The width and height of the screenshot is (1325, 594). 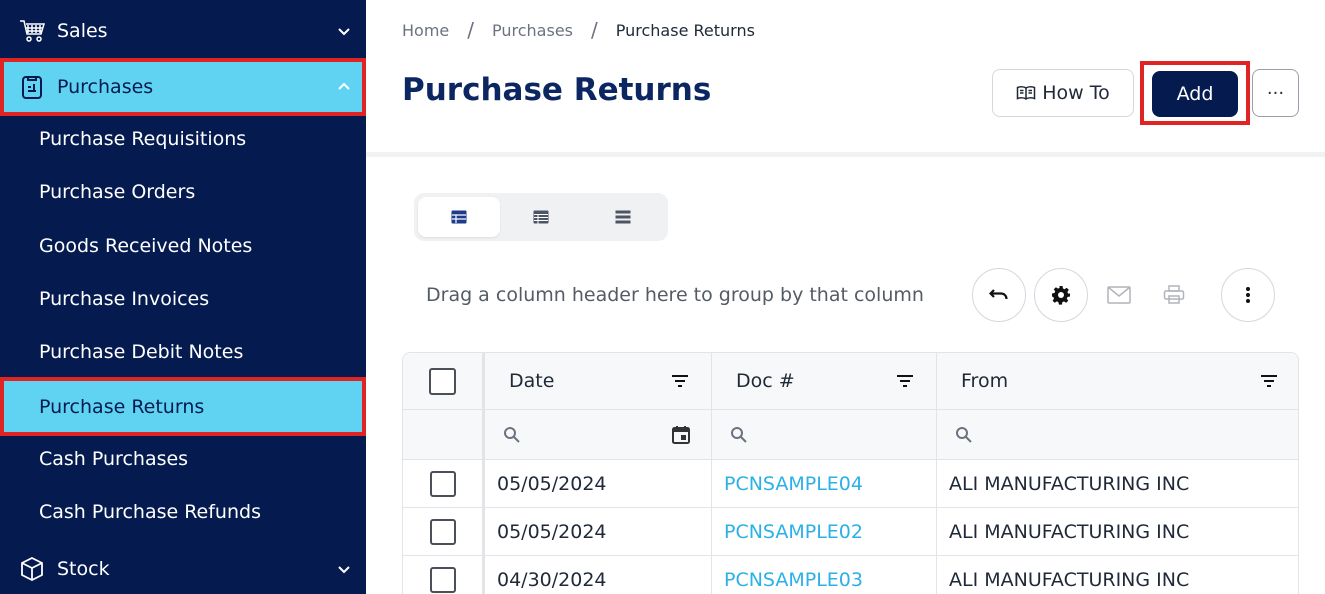 I want to click on print-icon, so click(x=1174, y=294).